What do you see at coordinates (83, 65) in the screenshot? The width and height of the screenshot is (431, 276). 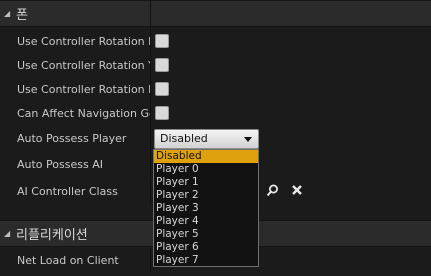 I see `property-label: Use Controller Rotation Yaw` at bounding box center [83, 65].